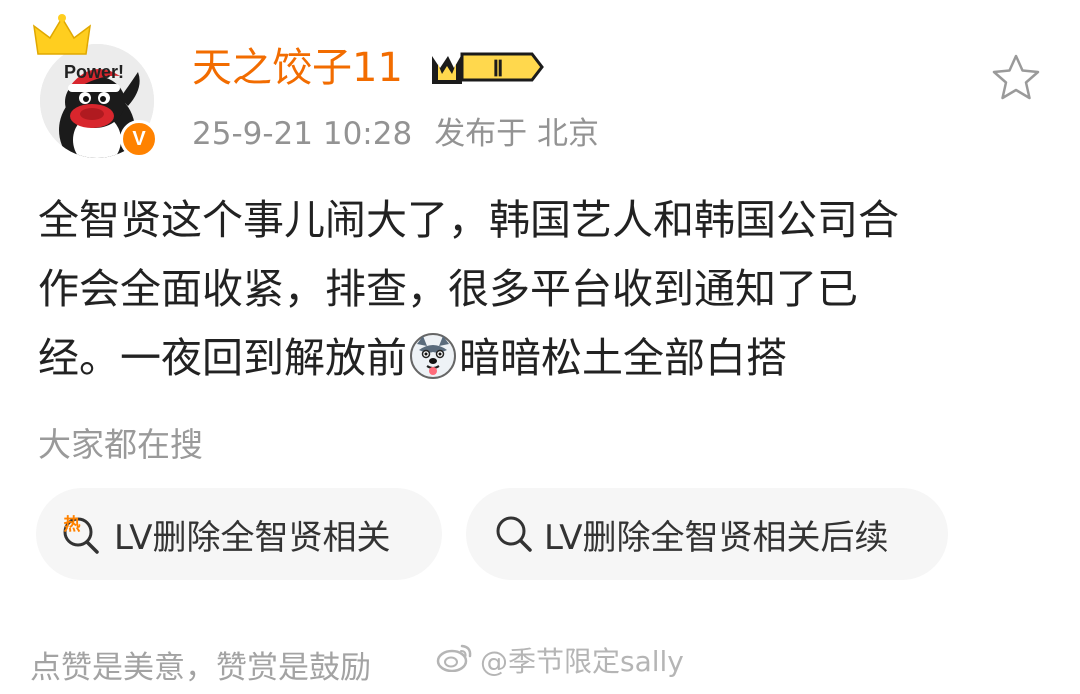 The width and height of the screenshot is (1080, 694). What do you see at coordinates (582, 661) in the screenshot?
I see `watermark-text: @季节限定sally` at bounding box center [582, 661].